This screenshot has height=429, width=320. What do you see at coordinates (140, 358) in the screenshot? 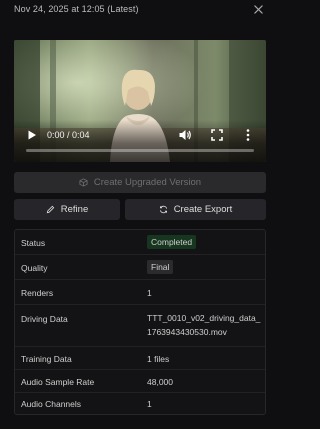
I see `detail-row-training-data: Training Data 1 files` at bounding box center [140, 358].